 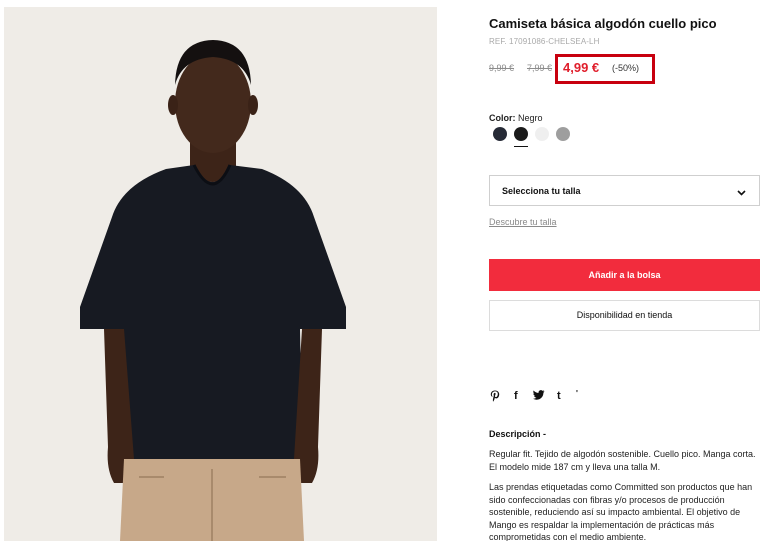 I want to click on current-price: 4,99 €, so click(x=581, y=67).